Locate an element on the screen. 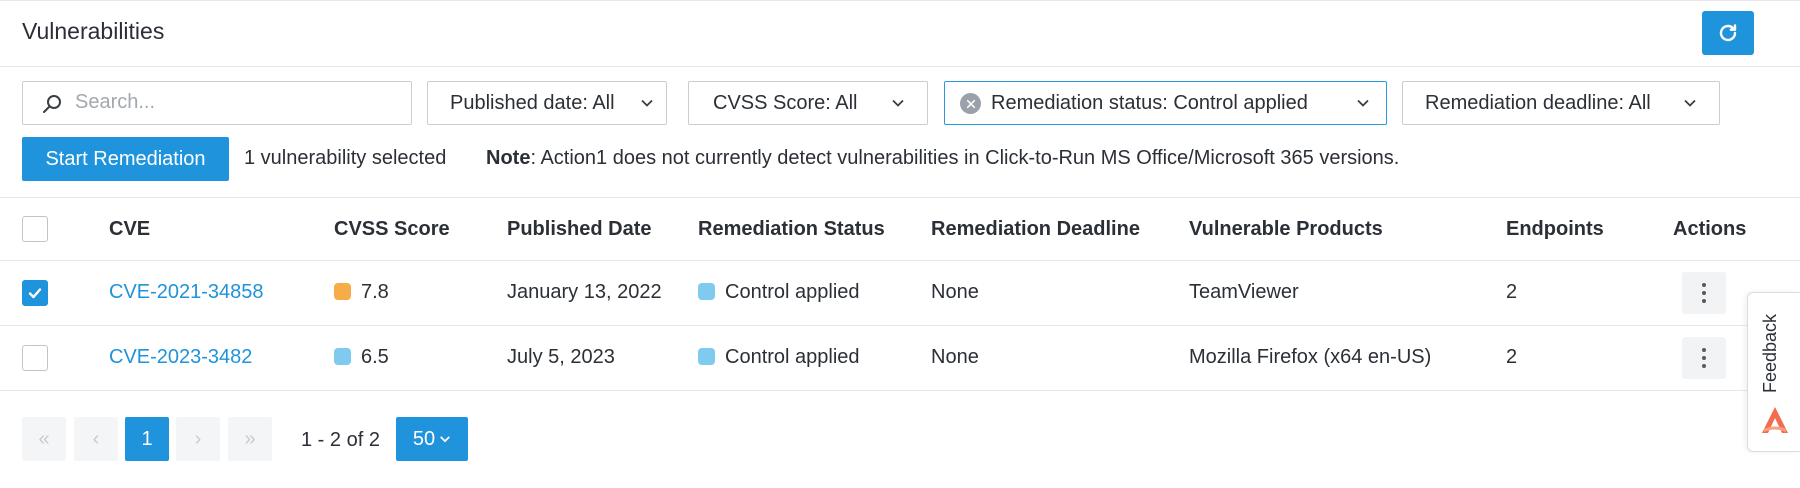 The width and height of the screenshot is (1800, 488). page-title: Vulnerabilities is located at coordinates (93, 31).